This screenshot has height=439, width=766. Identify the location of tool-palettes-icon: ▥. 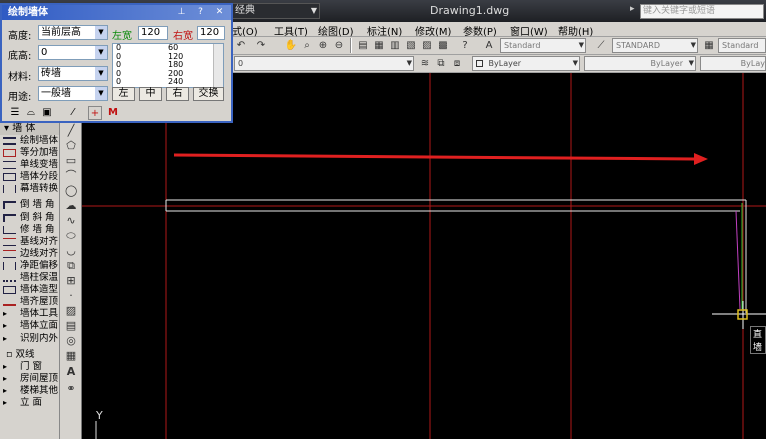
(395, 46).